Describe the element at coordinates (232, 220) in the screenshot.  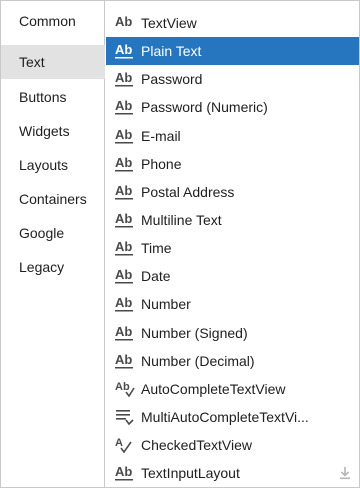
I see `widget-multiline-text: Ab Multiline Text` at that location.